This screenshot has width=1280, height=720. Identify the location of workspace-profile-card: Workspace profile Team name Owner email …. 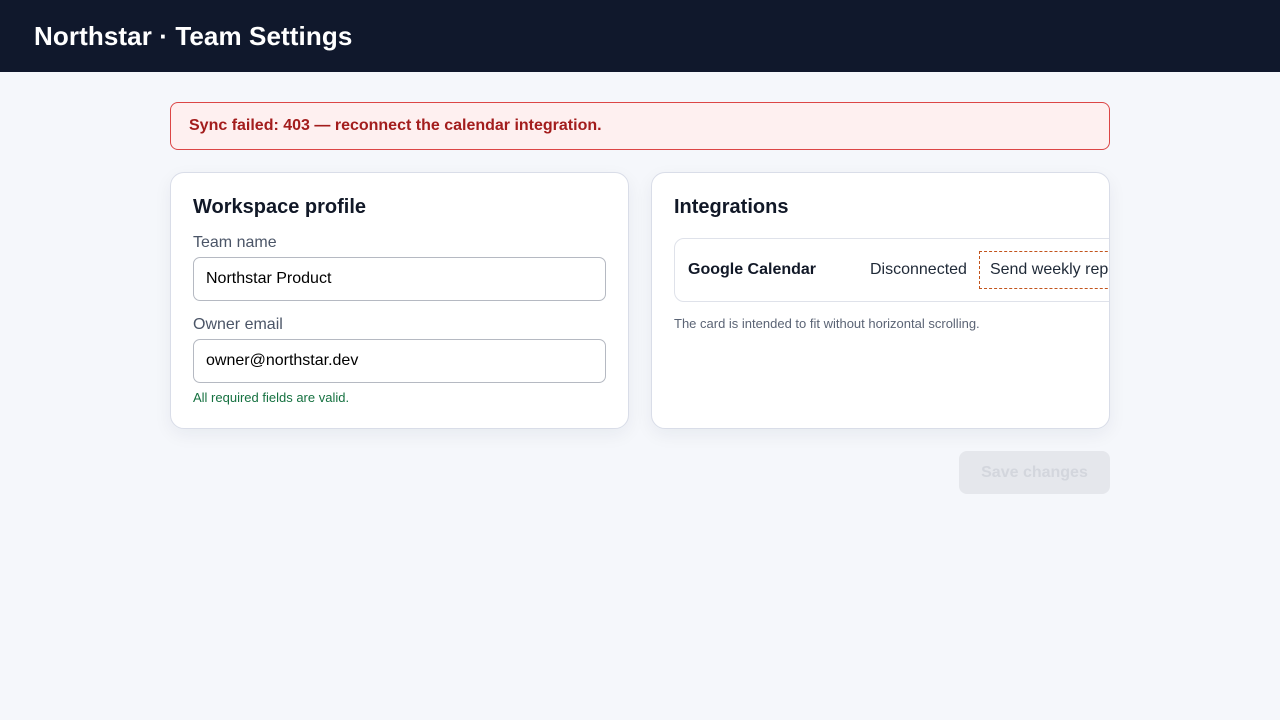
(399, 300).